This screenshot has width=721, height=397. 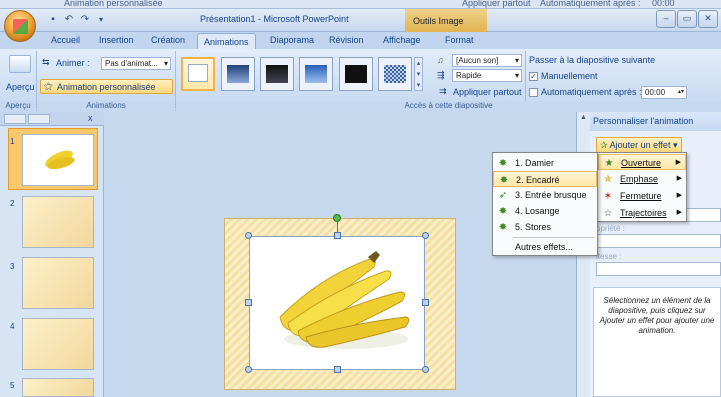 I want to click on preview-icon, so click(x=20, y=64).